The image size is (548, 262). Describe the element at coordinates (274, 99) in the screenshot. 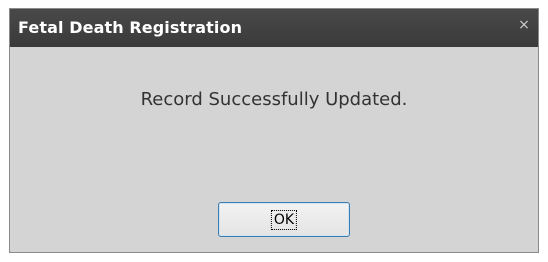

I see `dialog-message: Record Successfully Updated.` at that location.